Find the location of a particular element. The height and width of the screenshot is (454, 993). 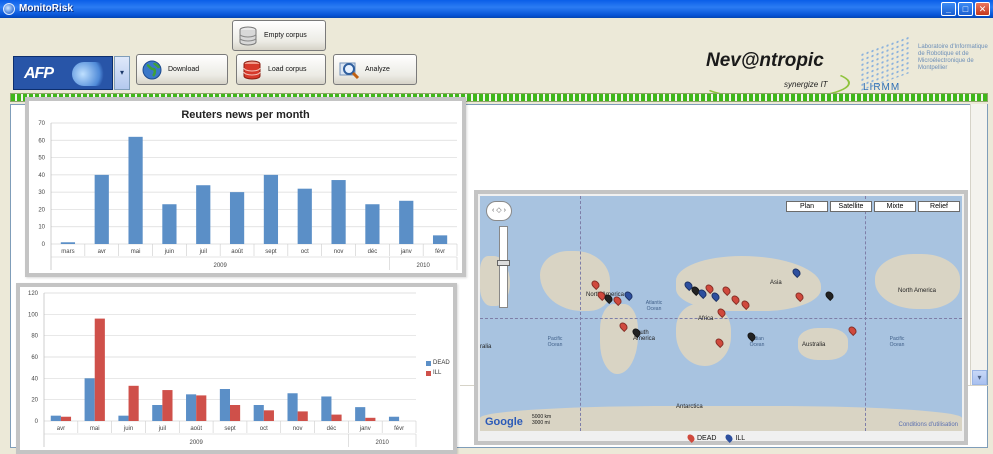

x-tick-label: mai is located at coordinates (95, 429).